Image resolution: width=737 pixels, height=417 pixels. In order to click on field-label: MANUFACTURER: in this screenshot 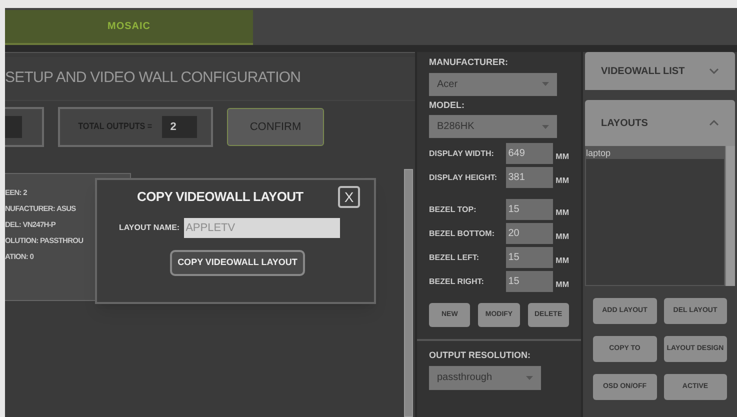, I will do `click(469, 62)`.